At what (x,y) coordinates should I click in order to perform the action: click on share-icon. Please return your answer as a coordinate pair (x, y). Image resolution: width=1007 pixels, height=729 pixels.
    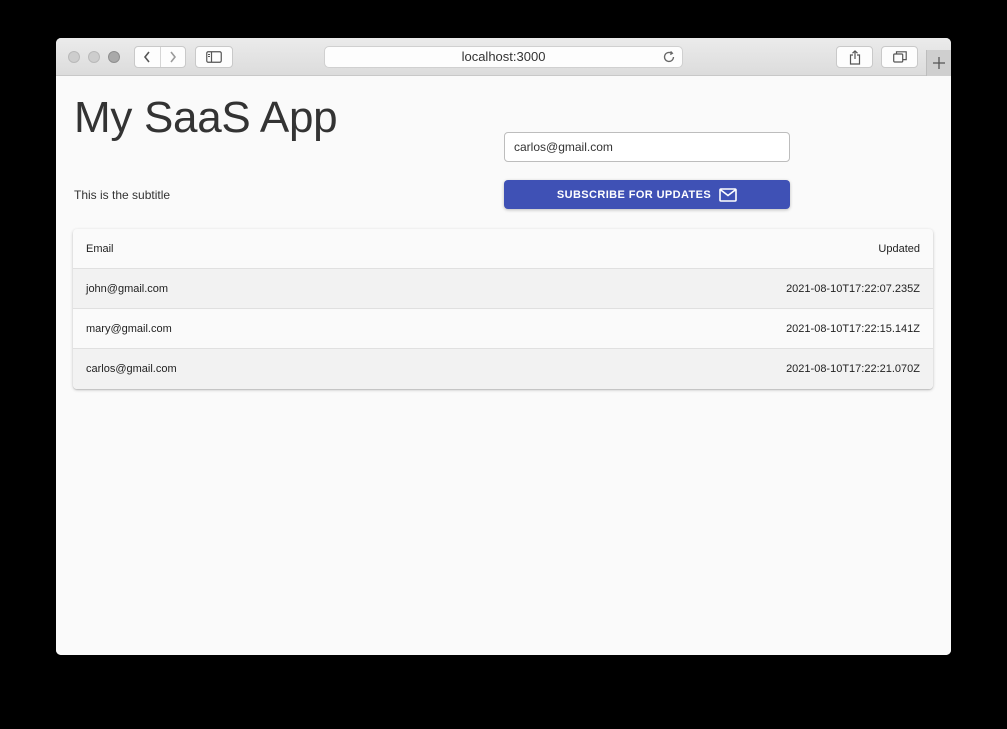
    Looking at the image, I should click on (854, 57).